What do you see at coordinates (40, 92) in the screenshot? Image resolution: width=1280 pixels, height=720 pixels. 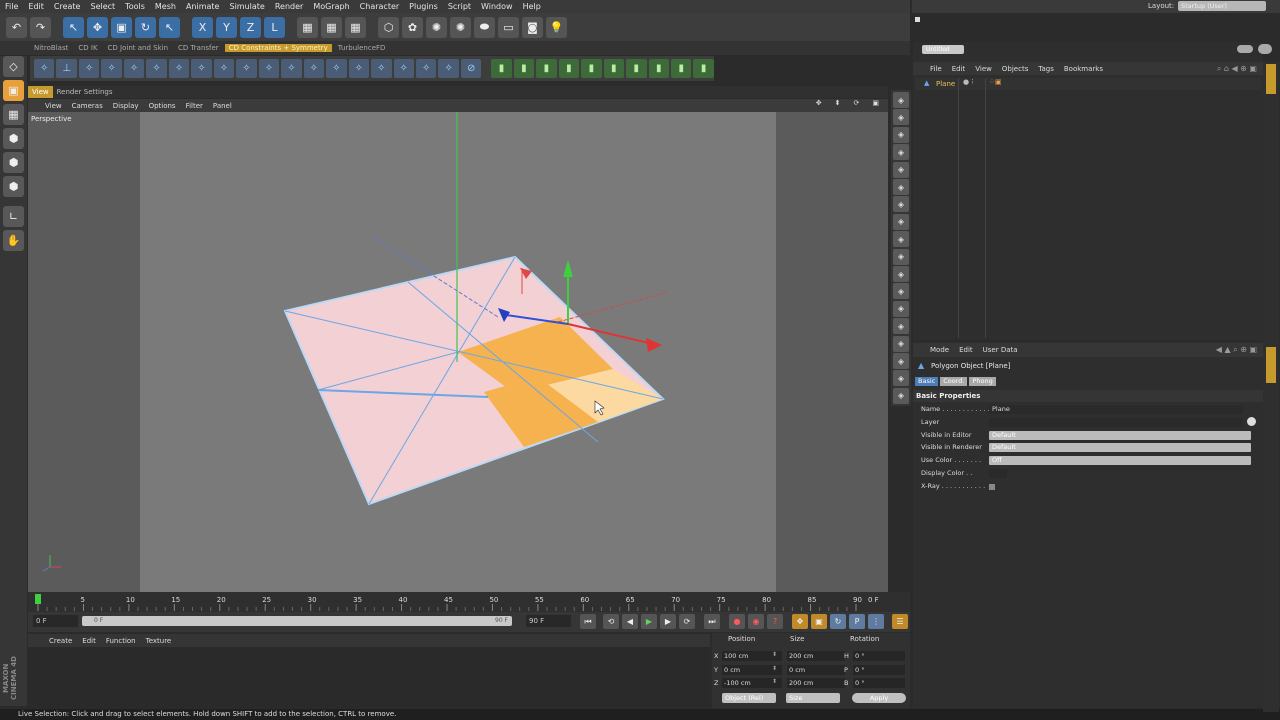 I see `tab-view: View` at bounding box center [40, 92].